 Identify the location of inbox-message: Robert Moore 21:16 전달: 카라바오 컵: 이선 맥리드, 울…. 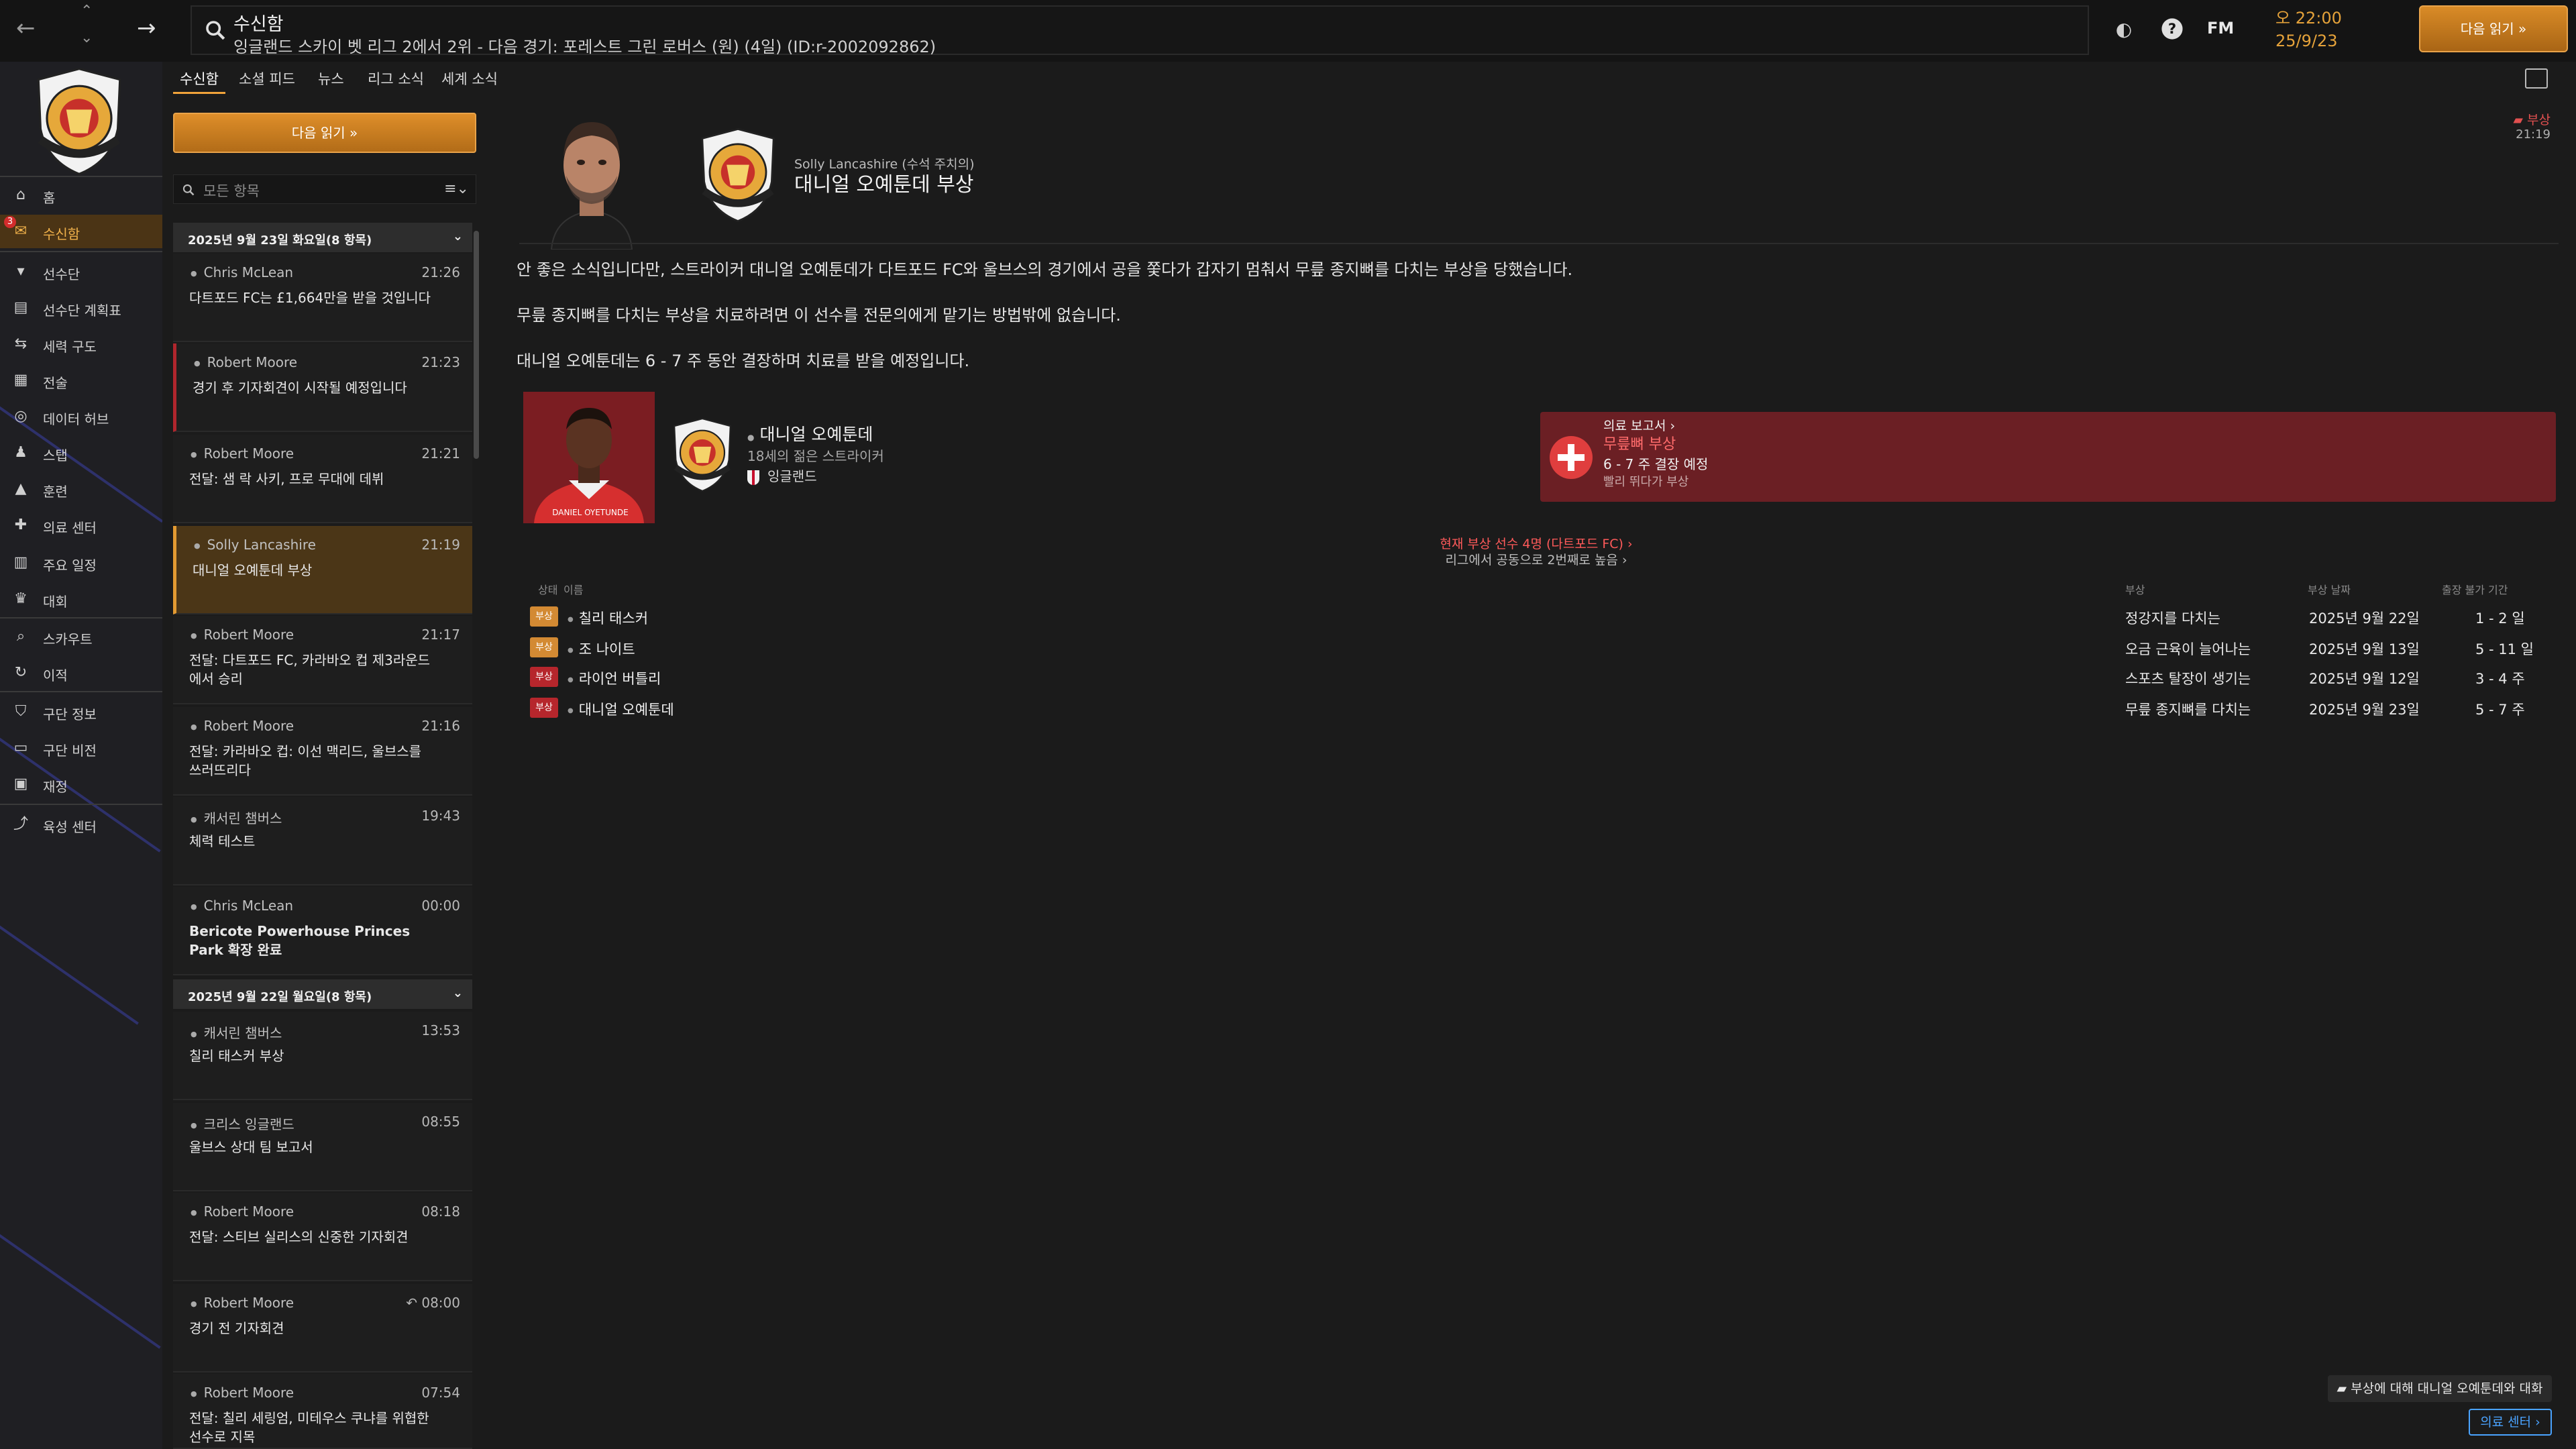
(322, 751).